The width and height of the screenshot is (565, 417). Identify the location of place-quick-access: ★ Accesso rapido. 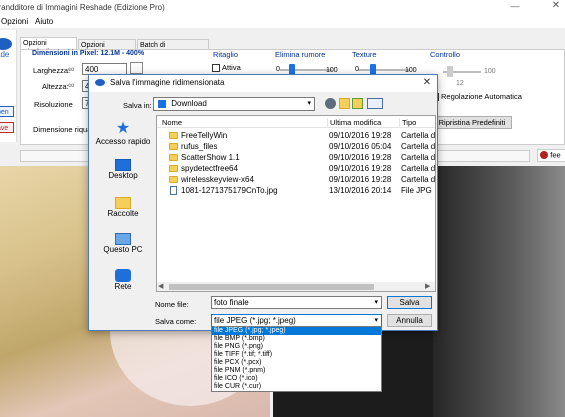
(123, 138).